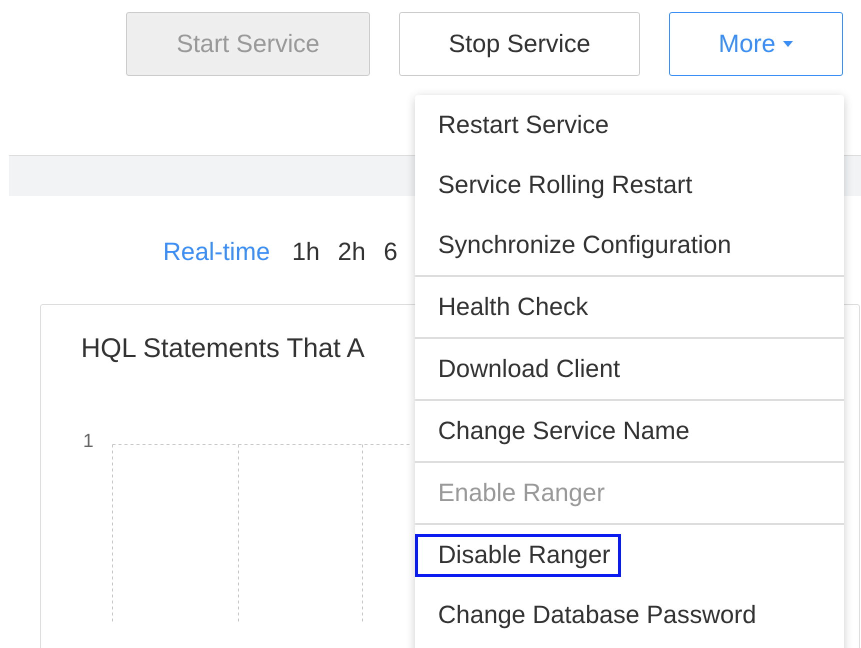 The image size is (861, 648). Describe the element at coordinates (629, 430) in the screenshot. I see `menu-item: Change Service Name` at that location.